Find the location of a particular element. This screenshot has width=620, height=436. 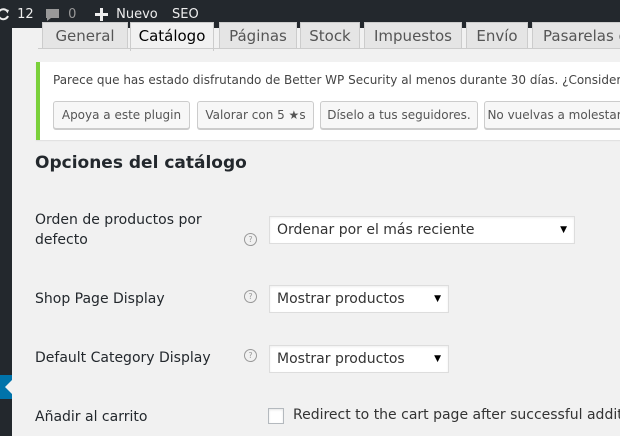

tab-divider is located at coordinates (329, 48).